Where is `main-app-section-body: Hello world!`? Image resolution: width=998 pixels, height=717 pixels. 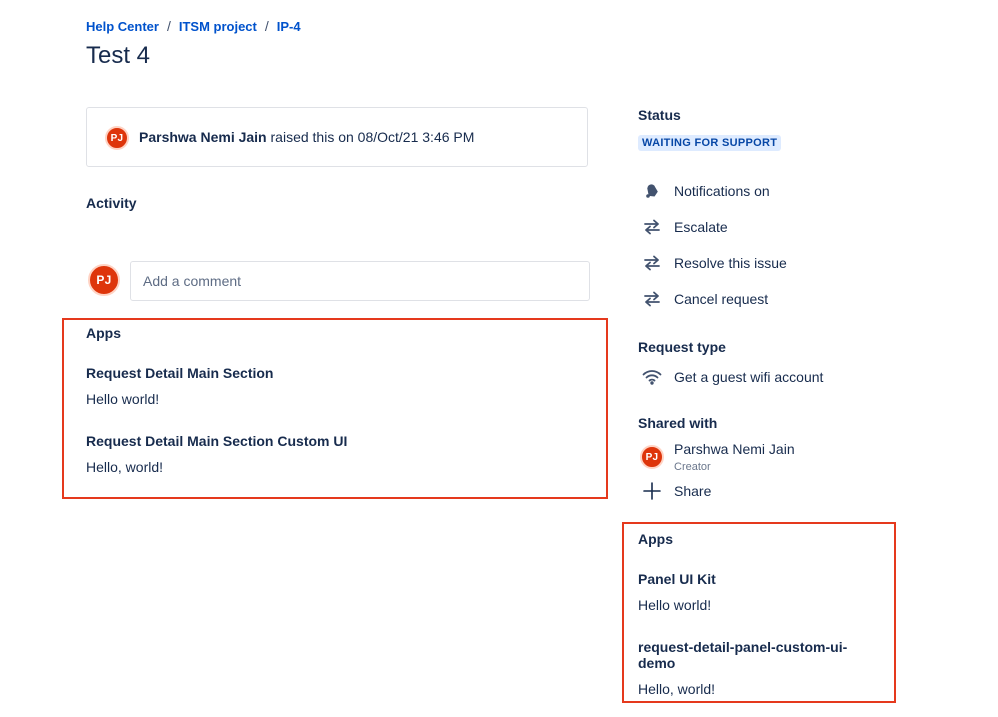
main-app-section-body: Hello world! is located at coordinates (123, 399).